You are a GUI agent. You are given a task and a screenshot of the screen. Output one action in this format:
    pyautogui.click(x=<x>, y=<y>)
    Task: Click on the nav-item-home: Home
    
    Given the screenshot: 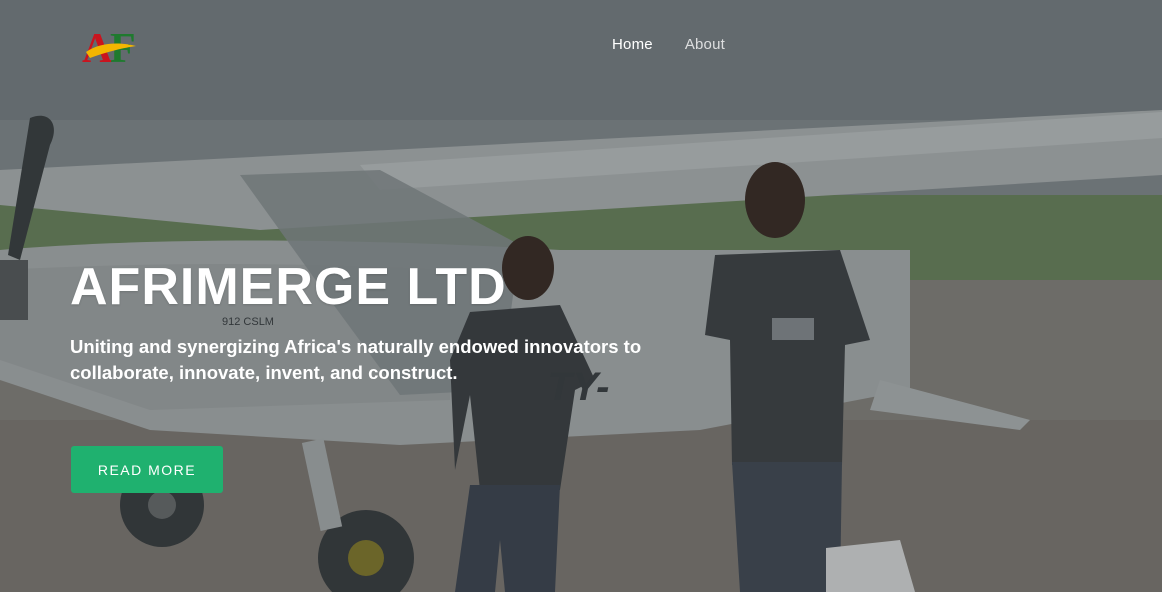 What is the action you would take?
    pyautogui.click(x=632, y=44)
    